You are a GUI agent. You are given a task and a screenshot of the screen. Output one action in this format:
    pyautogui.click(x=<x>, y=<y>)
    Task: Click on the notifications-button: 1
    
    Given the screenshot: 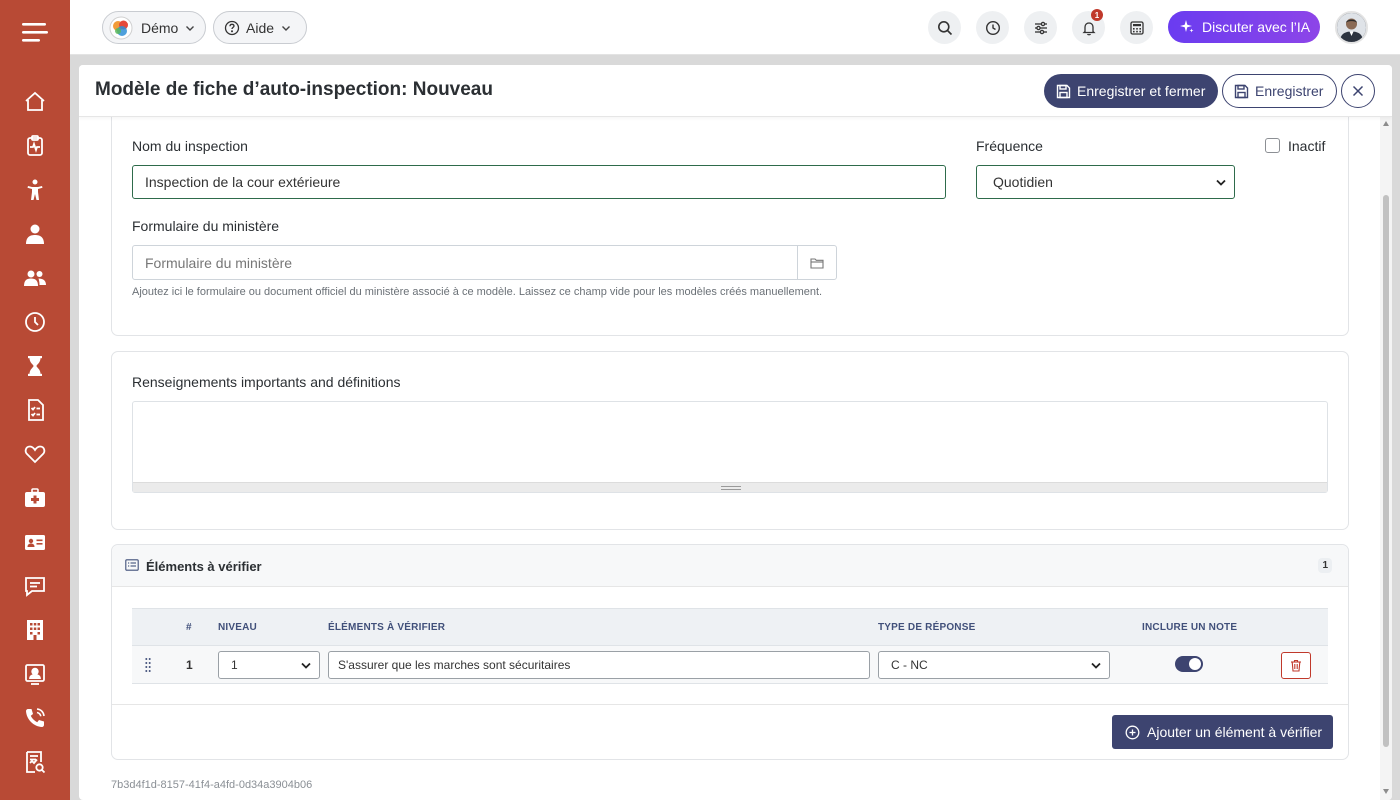 What is the action you would take?
    pyautogui.click(x=1088, y=26)
    